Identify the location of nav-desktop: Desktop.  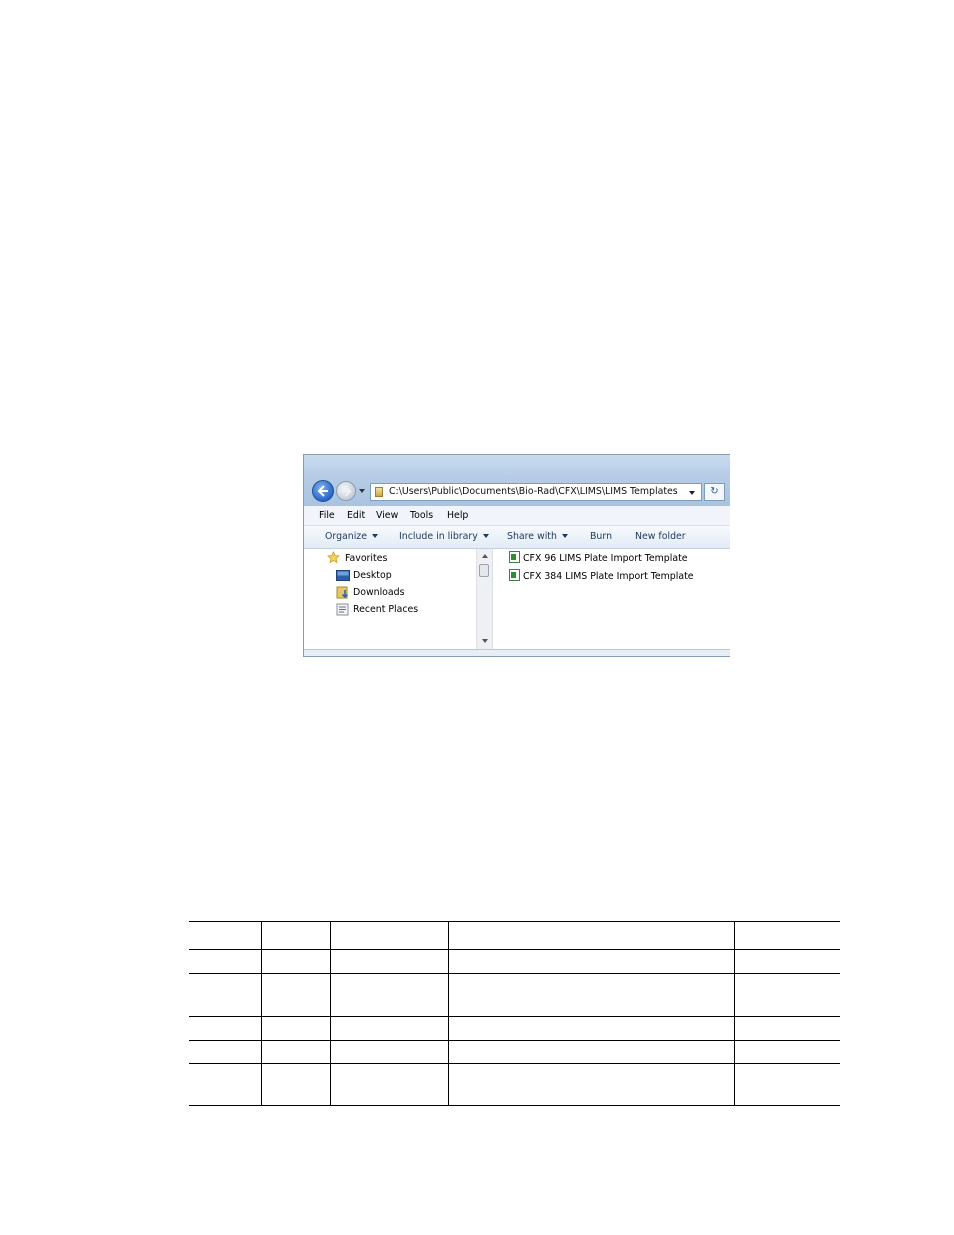
(372, 575).